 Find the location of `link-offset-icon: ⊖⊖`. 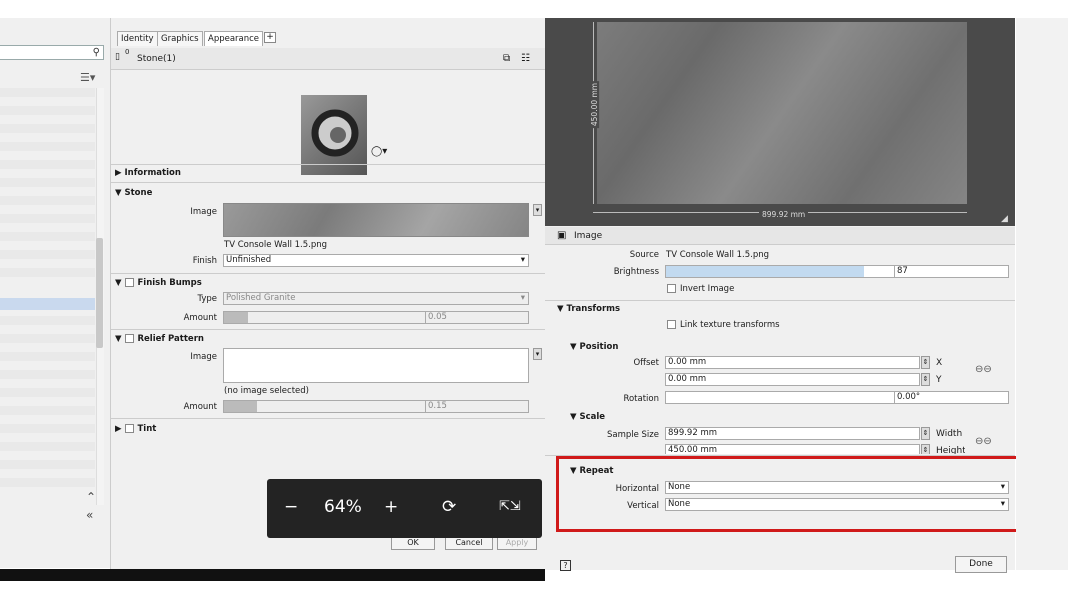

link-offset-icon: ⊖⊖ is located at coordinates (983, 369).